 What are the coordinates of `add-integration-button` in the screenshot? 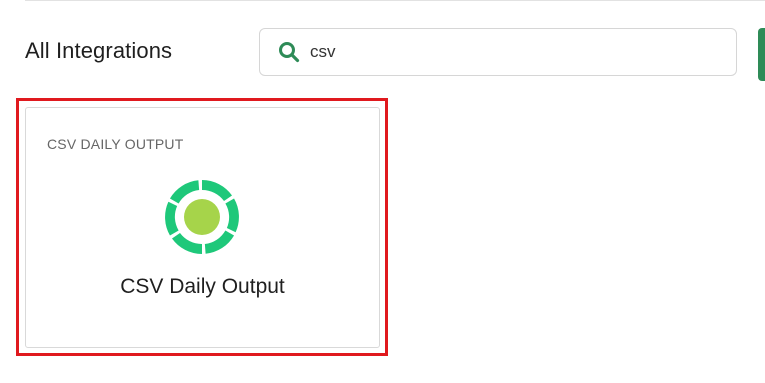 It's located at (761, 54).